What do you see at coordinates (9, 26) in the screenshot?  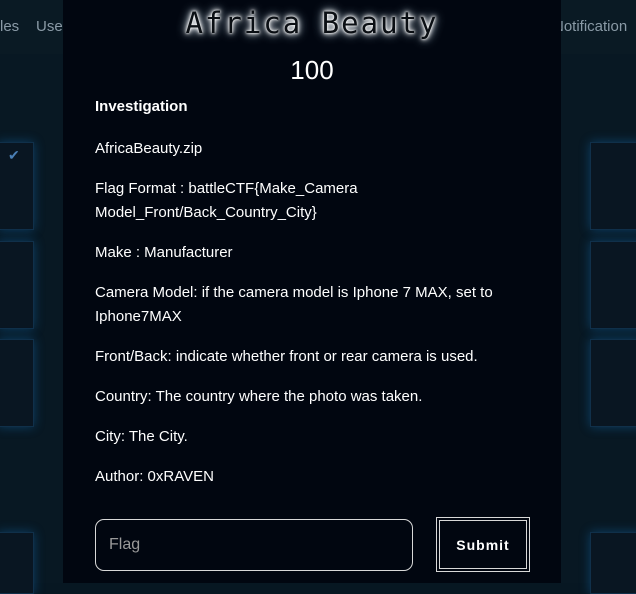 I see `nav-item-challenges: les` at bounding box center [9, 26].